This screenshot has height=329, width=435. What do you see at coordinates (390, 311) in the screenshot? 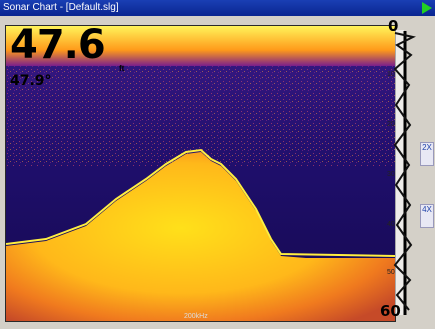
I see `depth-scale-bottom: 60` at bounding box center [390, 311].